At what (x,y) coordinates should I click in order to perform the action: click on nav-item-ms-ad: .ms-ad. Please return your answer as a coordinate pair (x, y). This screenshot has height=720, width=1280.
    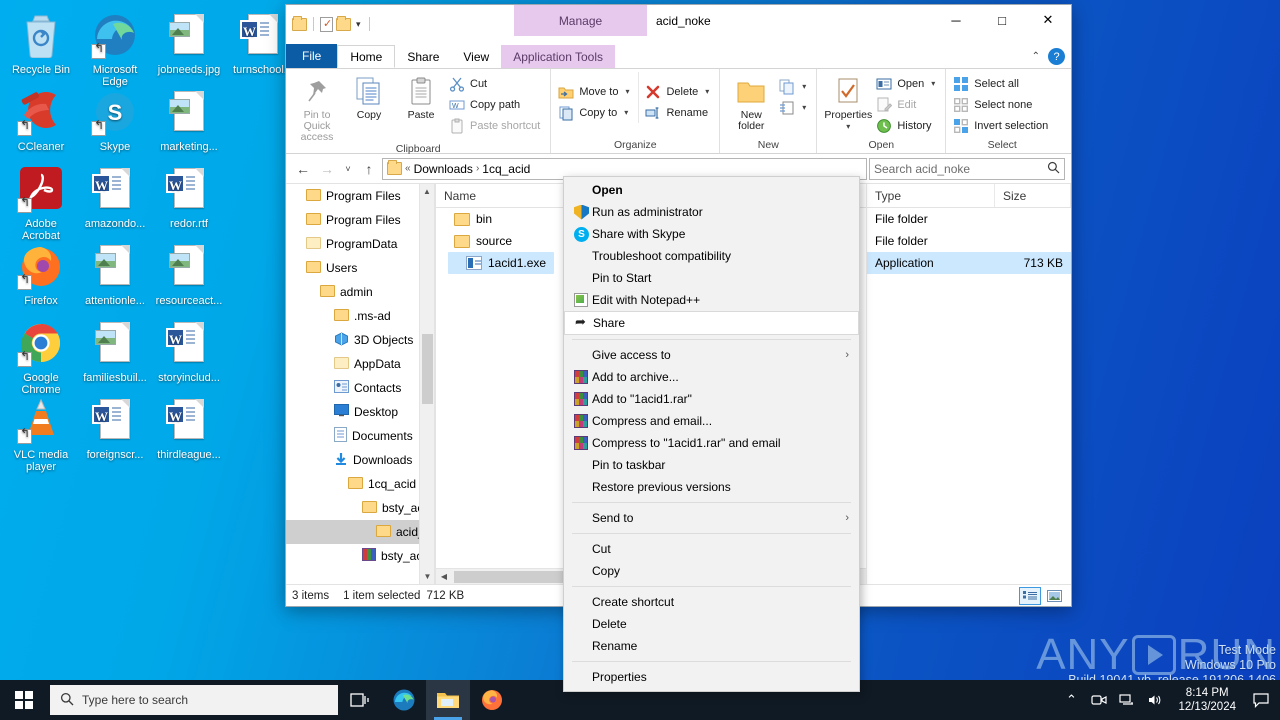
    Looking at the image, I should click on (360, 316).